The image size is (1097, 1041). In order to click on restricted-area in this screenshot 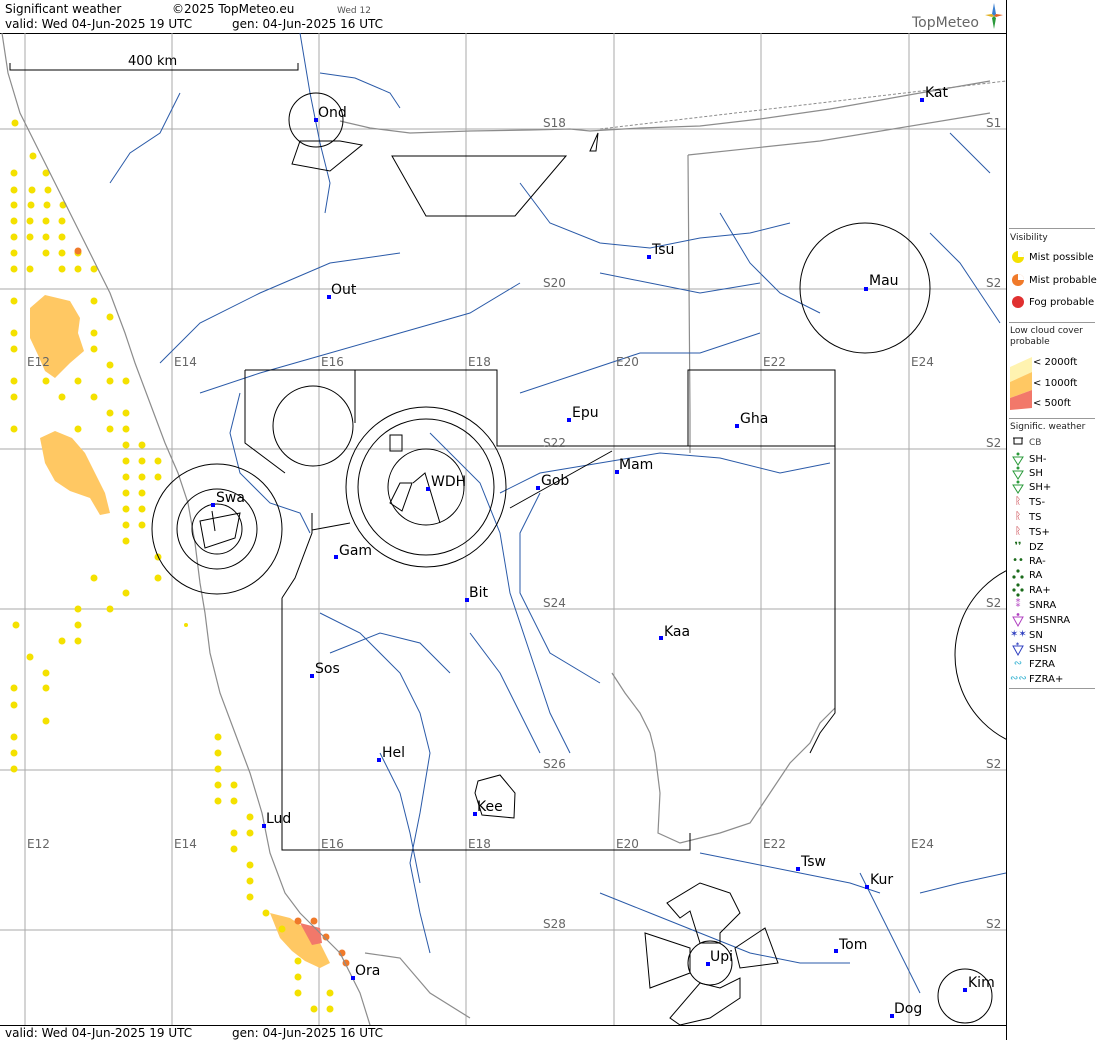, I will do `click(479, 186)`.